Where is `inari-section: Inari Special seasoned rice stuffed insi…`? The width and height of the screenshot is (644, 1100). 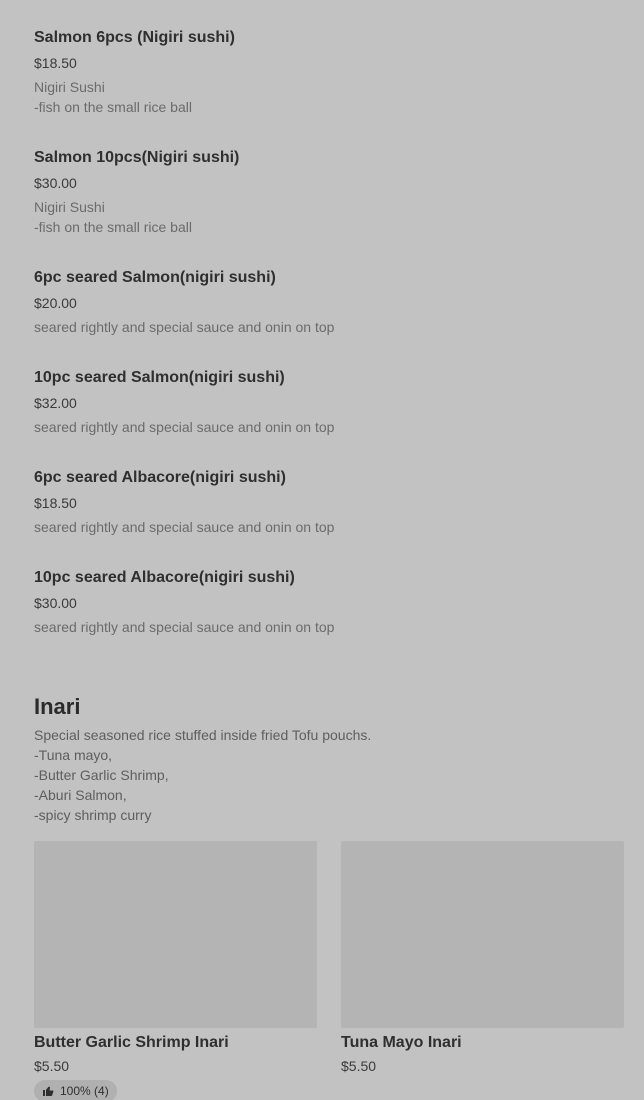
inari-section: Inari Special seasoned rice stuffed insi… is located at coordinates (329, 758).